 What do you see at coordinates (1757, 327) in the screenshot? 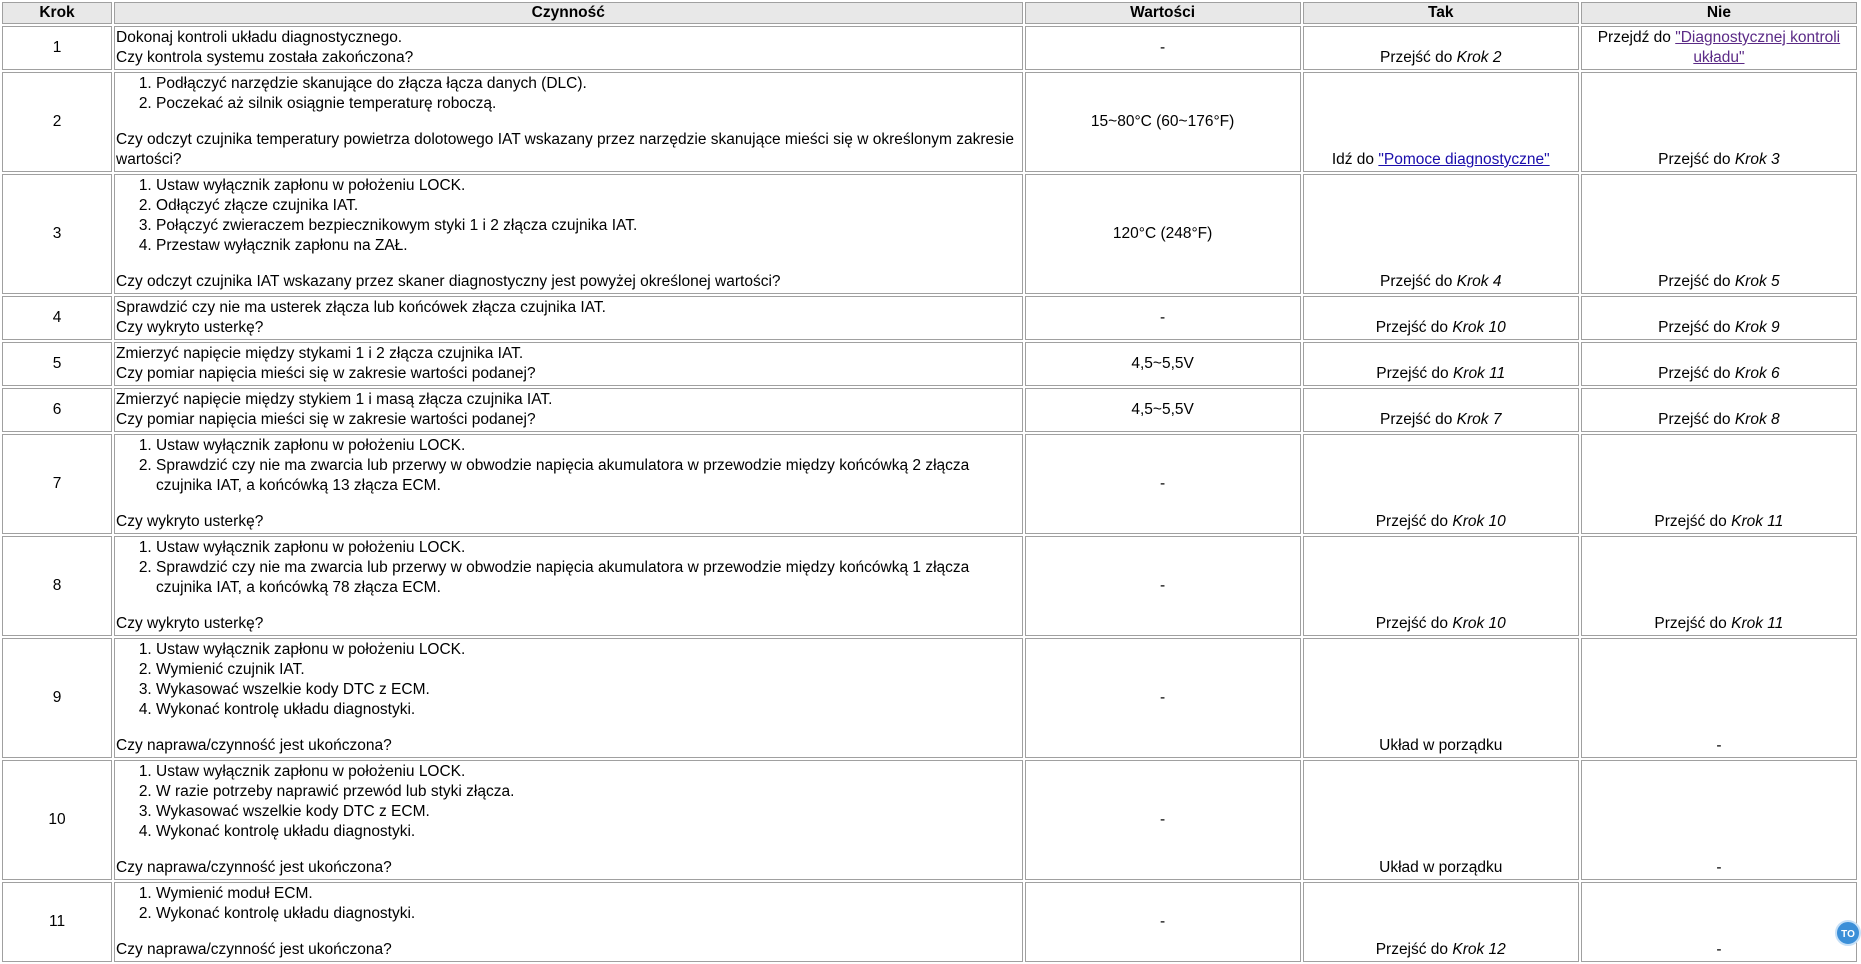
I see `step-reference: Krok 9` at bounding box center [1757, 327].